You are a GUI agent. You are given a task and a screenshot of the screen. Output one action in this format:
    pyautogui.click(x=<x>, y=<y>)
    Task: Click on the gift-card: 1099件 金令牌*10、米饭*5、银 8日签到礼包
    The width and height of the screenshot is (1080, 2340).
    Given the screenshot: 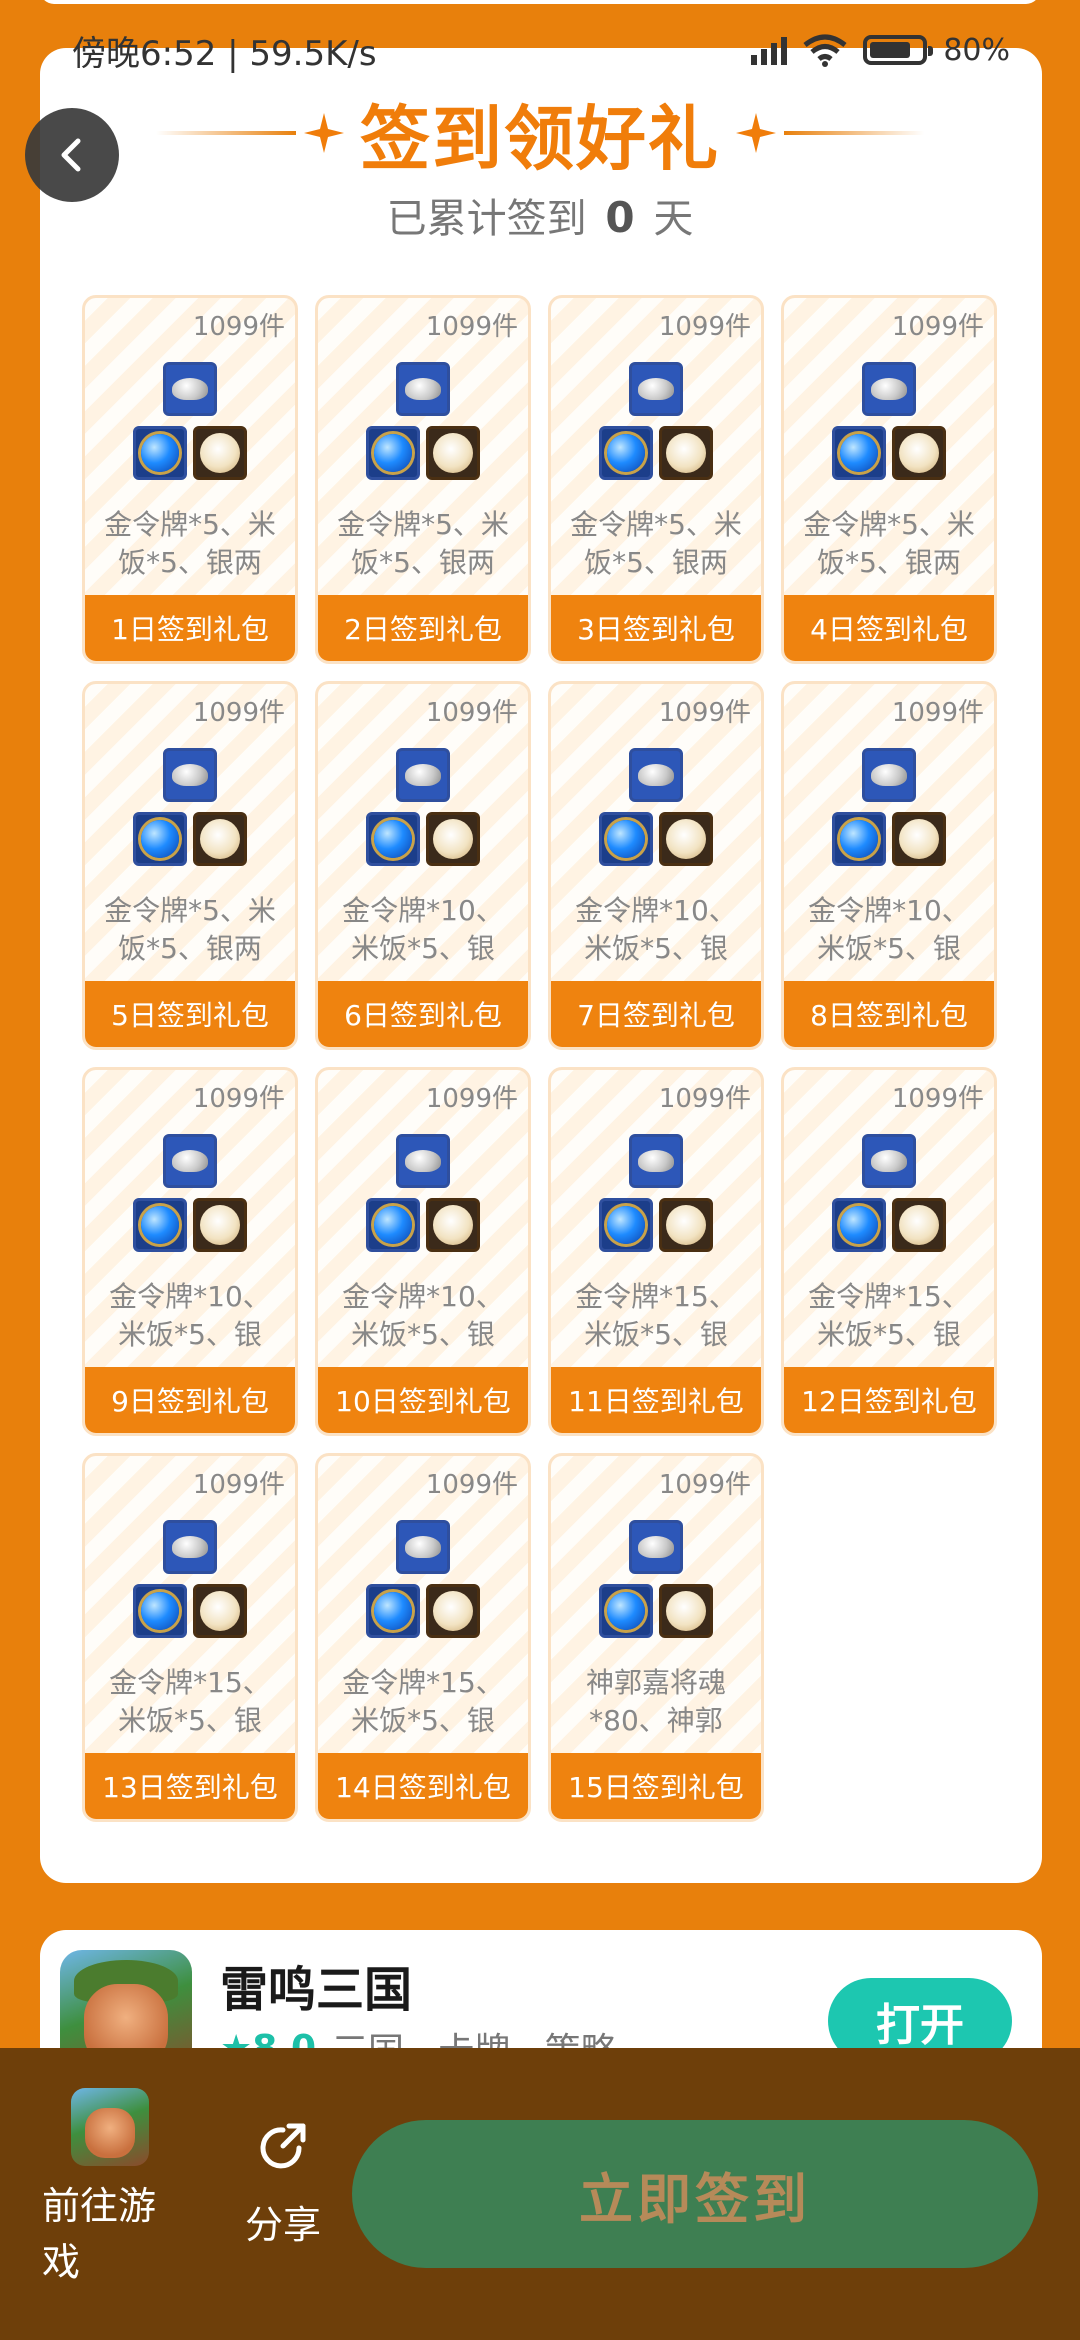 What is the action you would take?
    pyautogui.click(x=889, y=865)
    